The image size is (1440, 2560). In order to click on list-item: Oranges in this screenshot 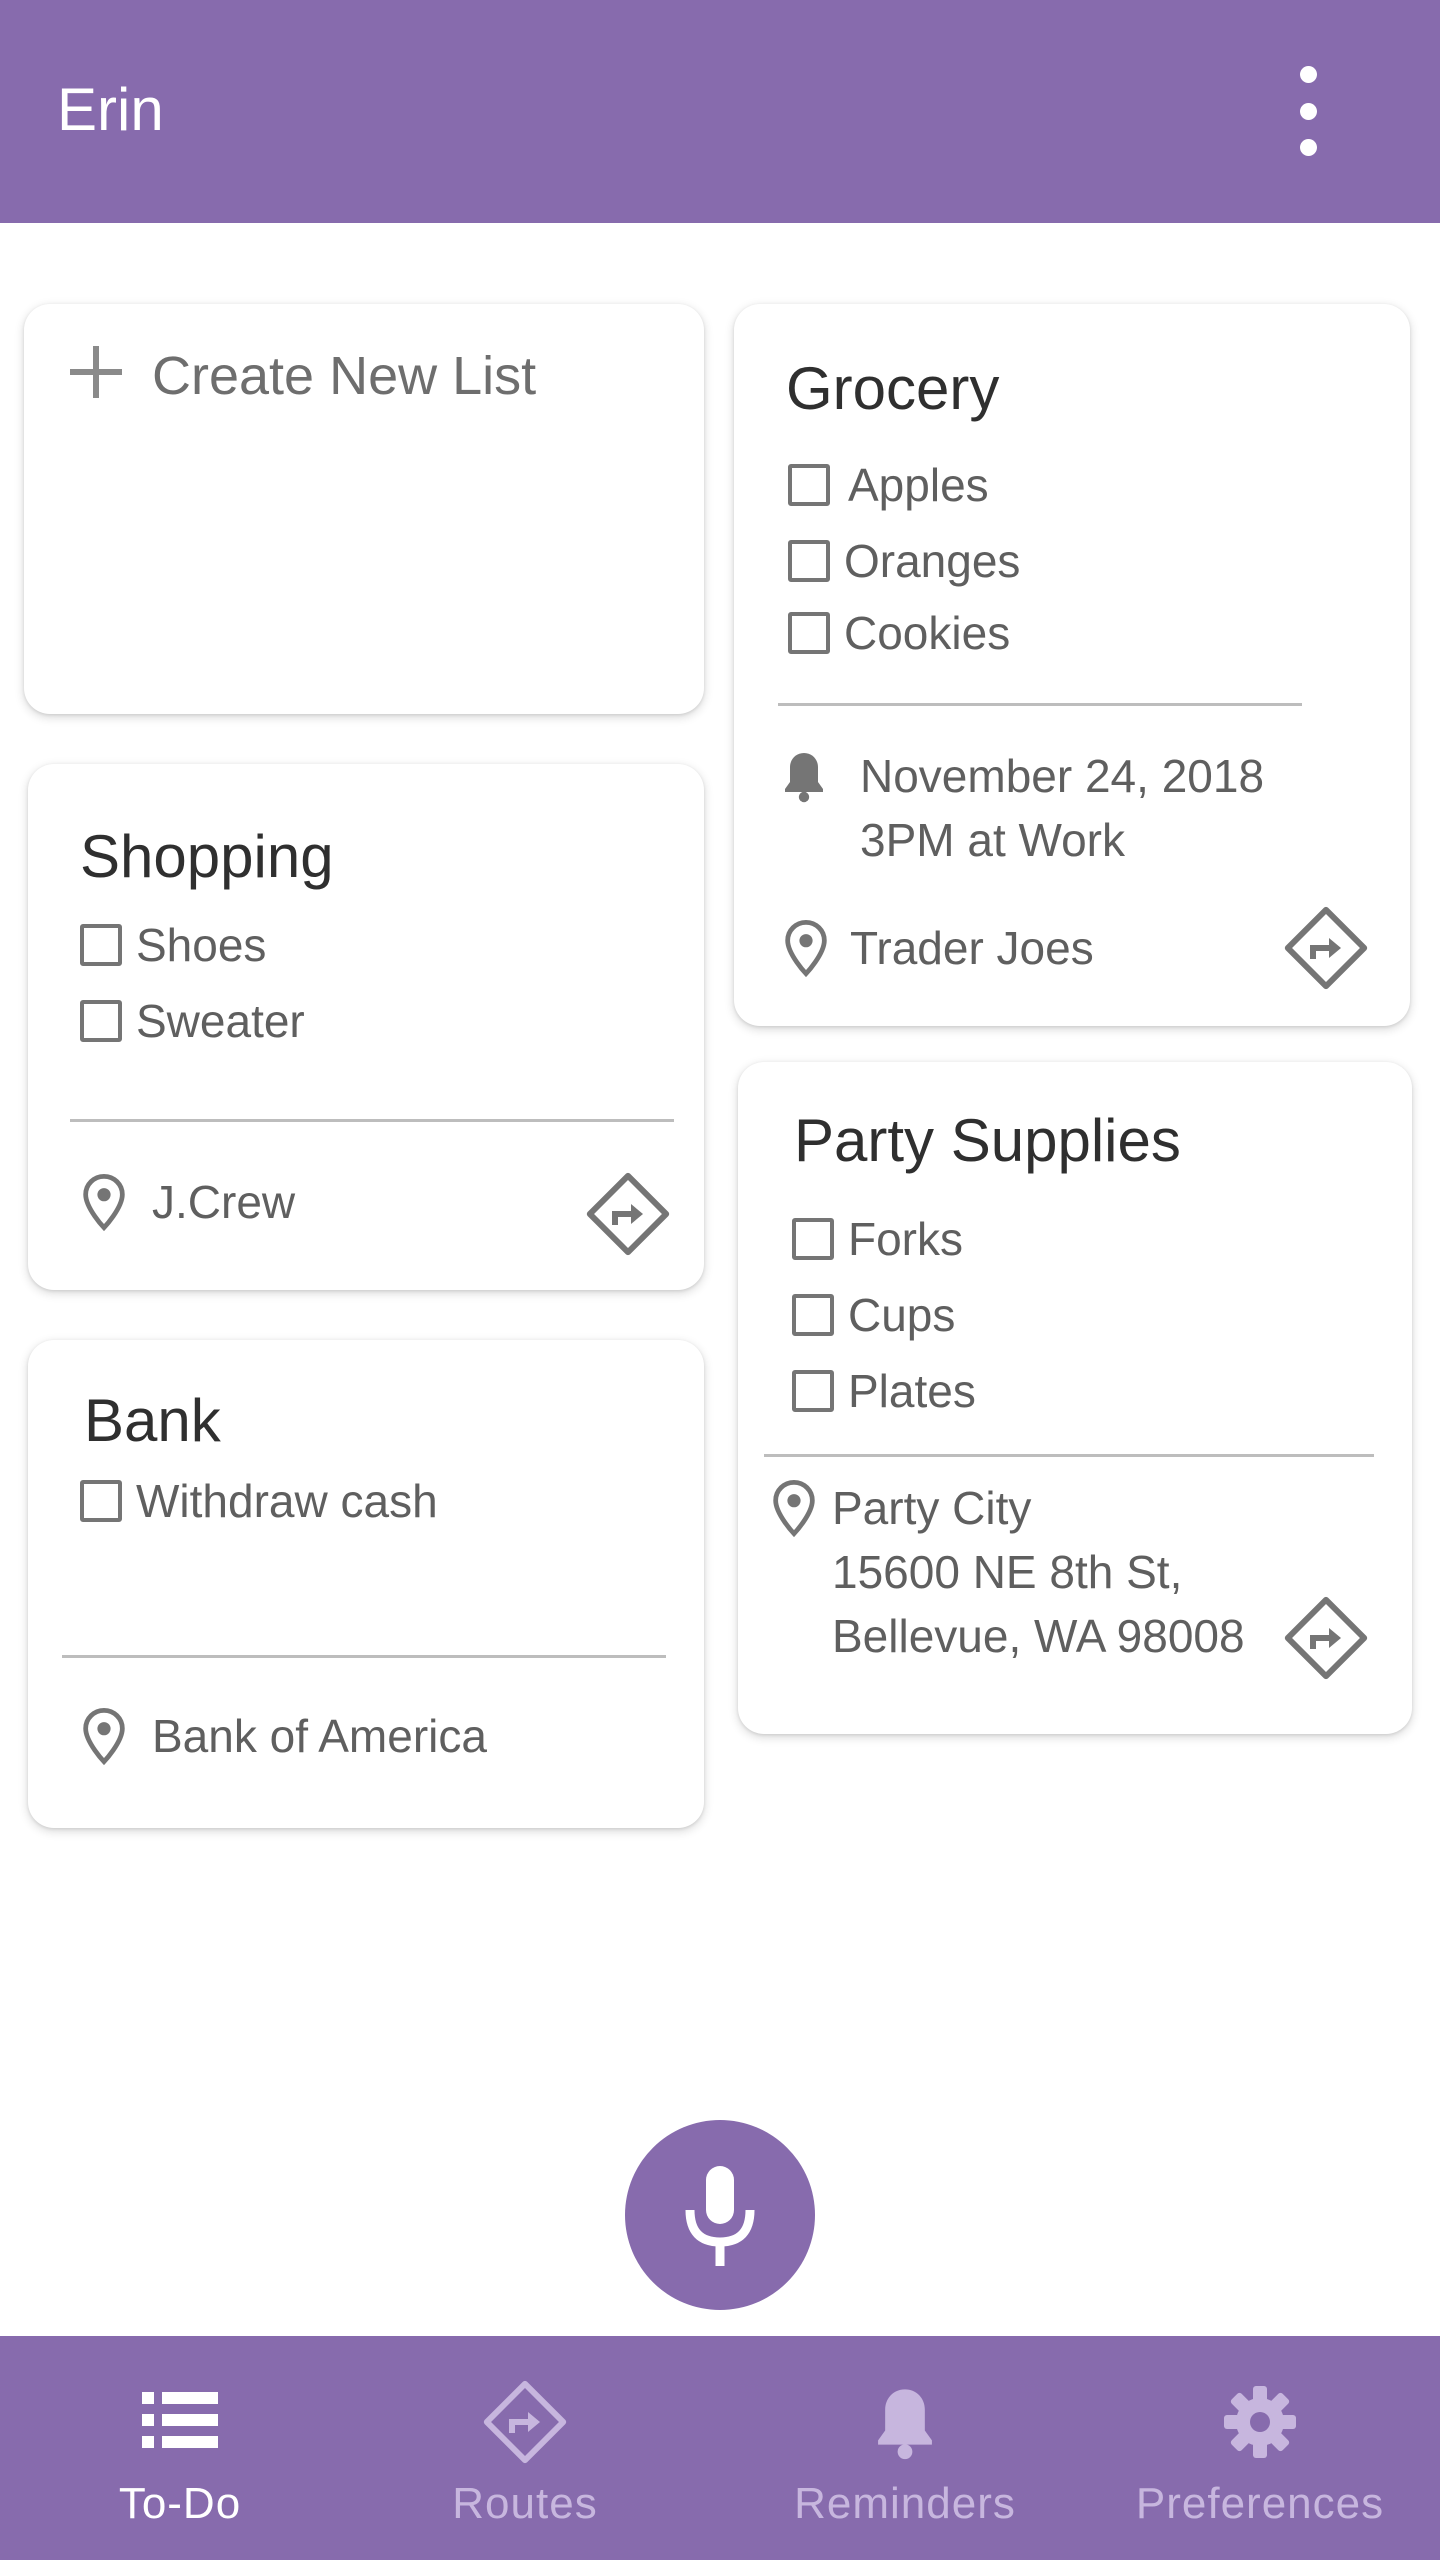, I will do `click(904, 561)`.